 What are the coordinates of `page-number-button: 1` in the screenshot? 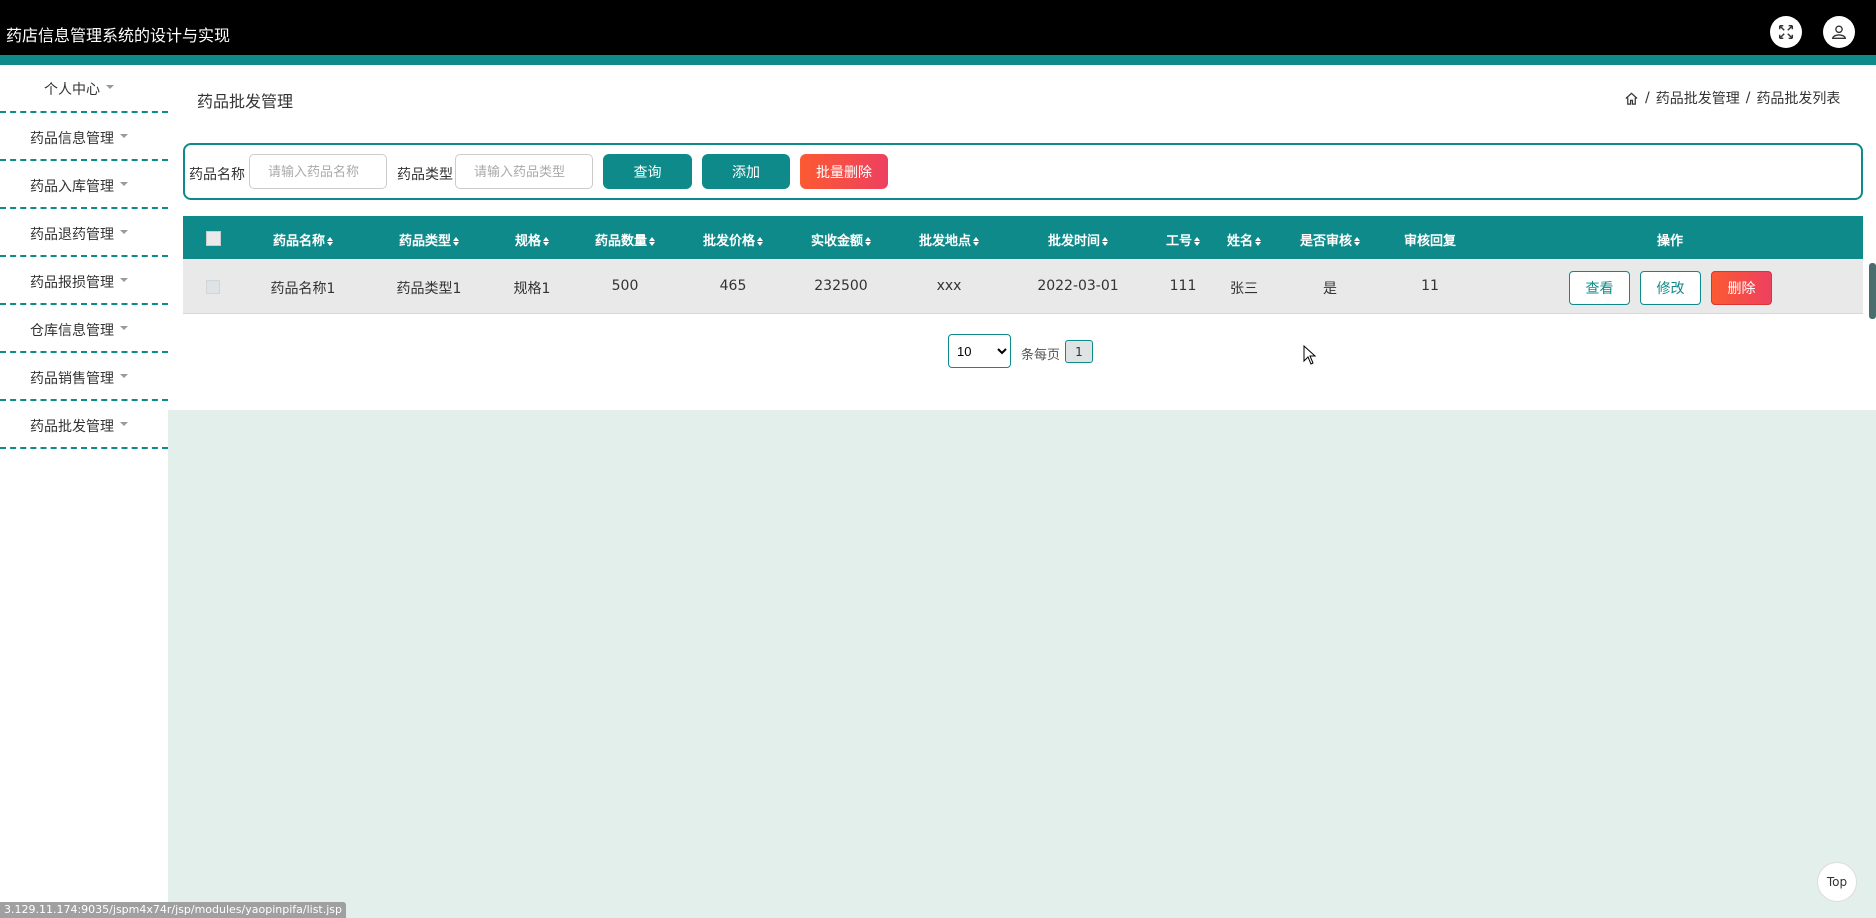 It's located at (1079, 351).